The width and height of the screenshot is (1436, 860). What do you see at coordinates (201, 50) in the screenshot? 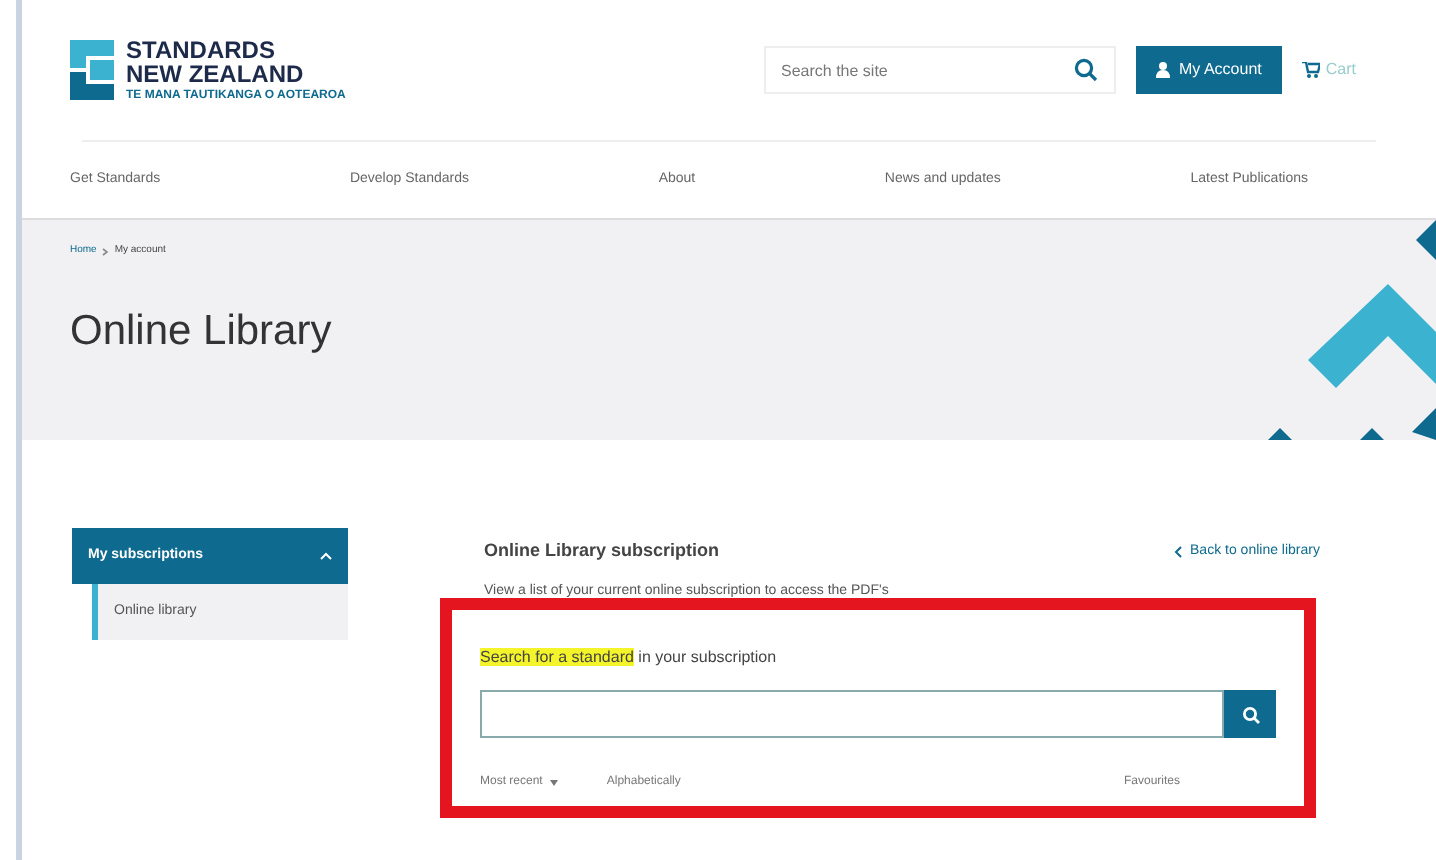
I see `logo-text: STANDARDS` at bounding box center [201, 50].